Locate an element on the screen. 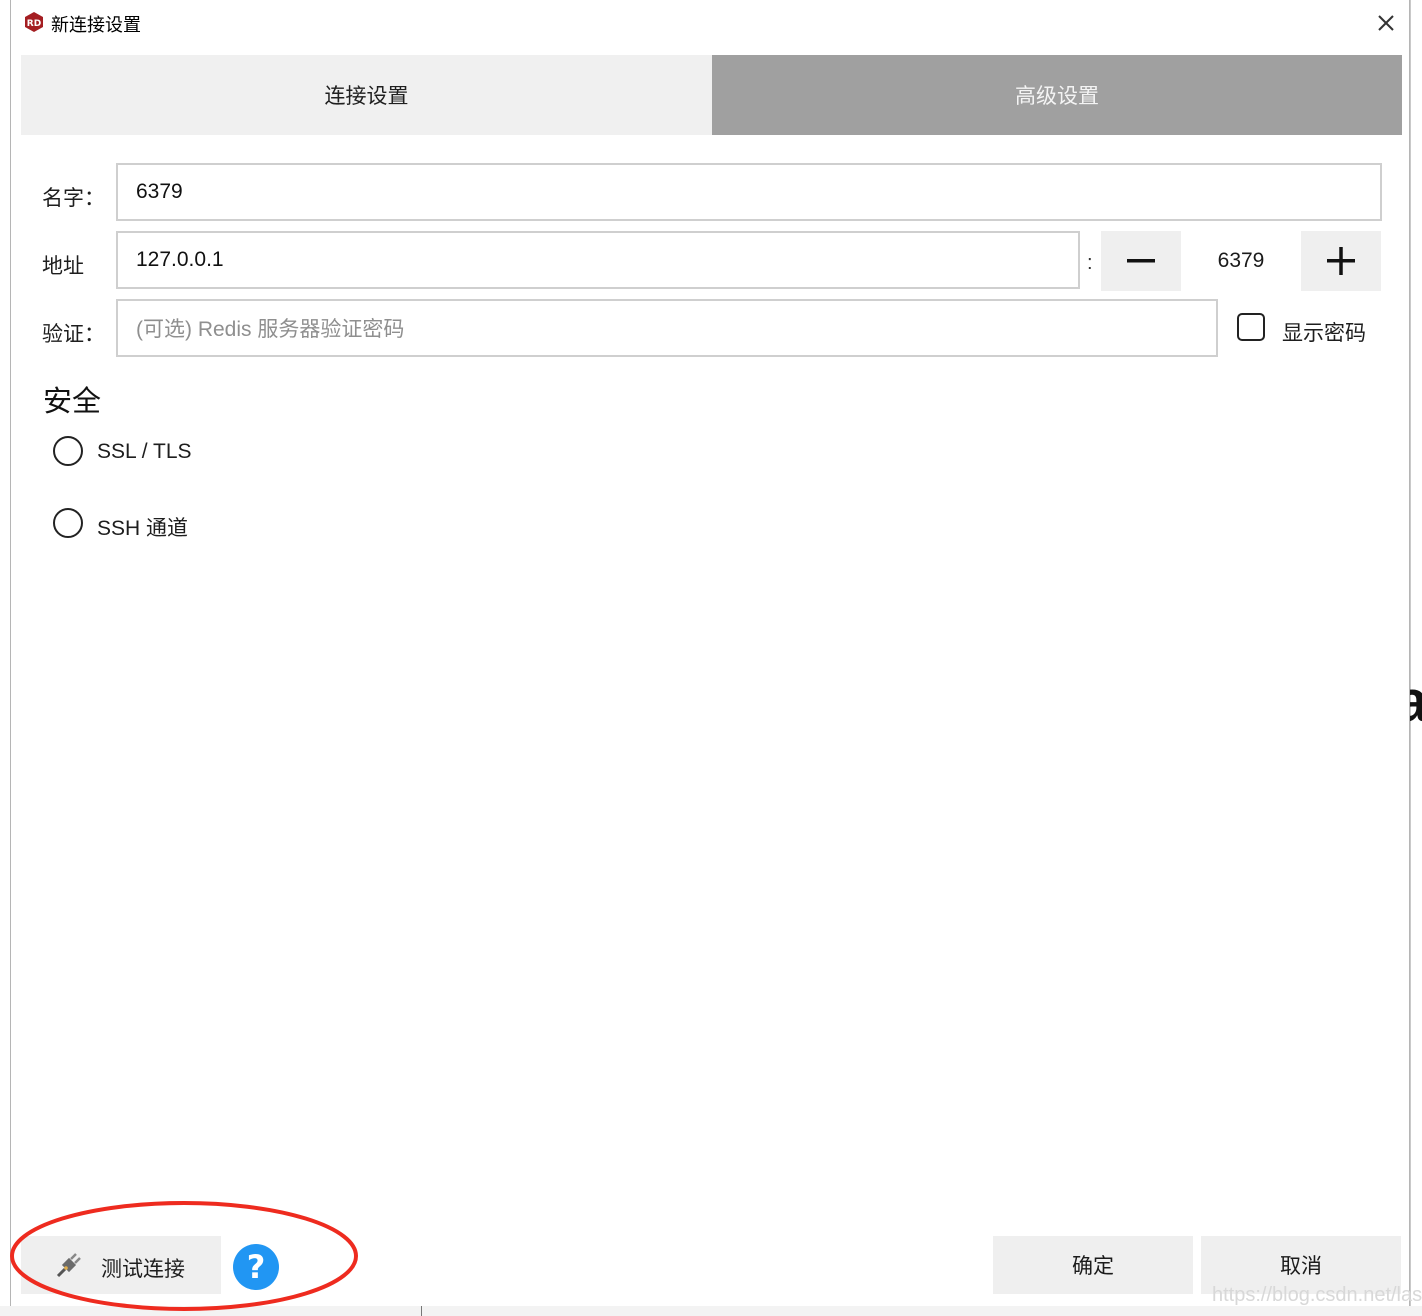 Image resolution: width=1422 pixels, height=1316 pixels. name-input: 6379 is located at coordinates (749, 192).